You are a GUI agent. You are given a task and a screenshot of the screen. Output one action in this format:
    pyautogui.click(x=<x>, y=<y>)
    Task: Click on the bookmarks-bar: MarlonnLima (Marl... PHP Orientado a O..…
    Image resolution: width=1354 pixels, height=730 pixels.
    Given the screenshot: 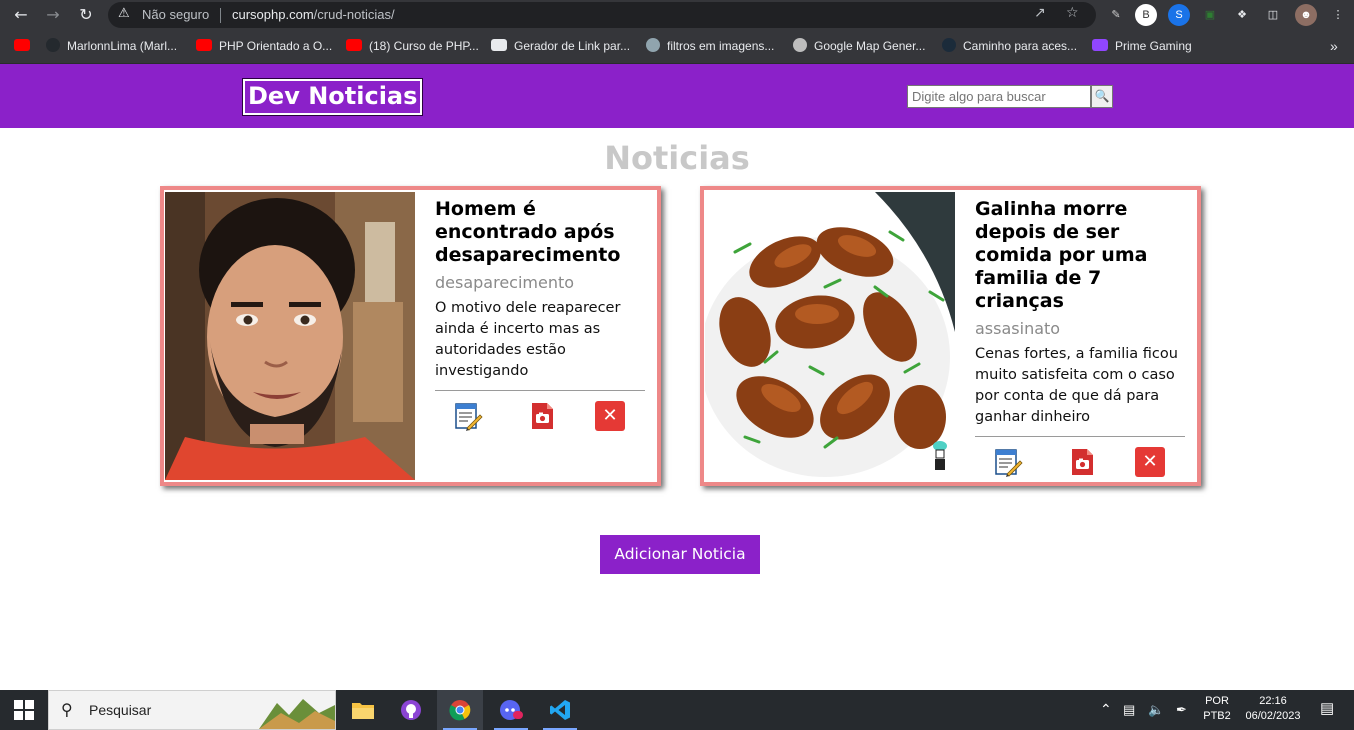 What is the action you would take?
    pyautogui.click(x=677, y=47)
    